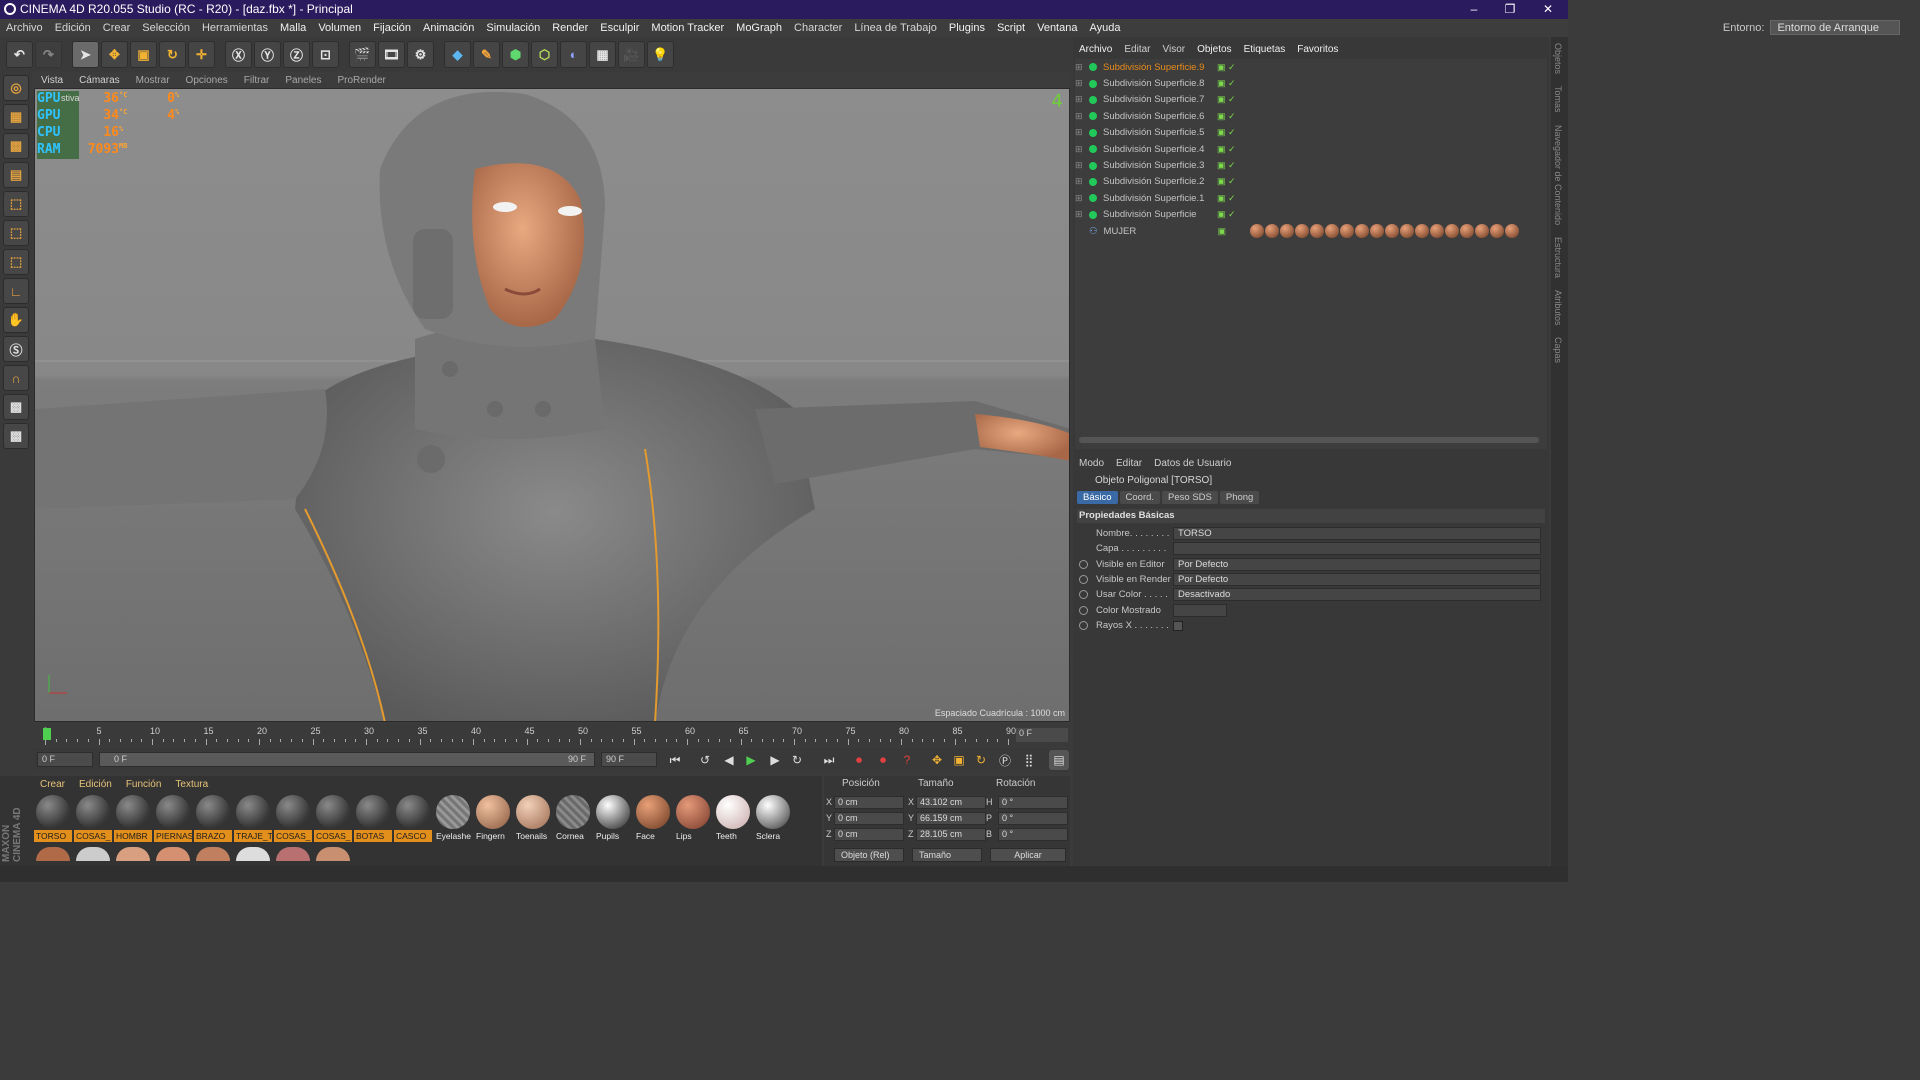 Image resolution: width=1920 pixels, height=1080 pixels. What do you see at coordinates (1558, 257) in the screenshot?
I see `side-tab: Estructura` at bounding box center [1558, 257].